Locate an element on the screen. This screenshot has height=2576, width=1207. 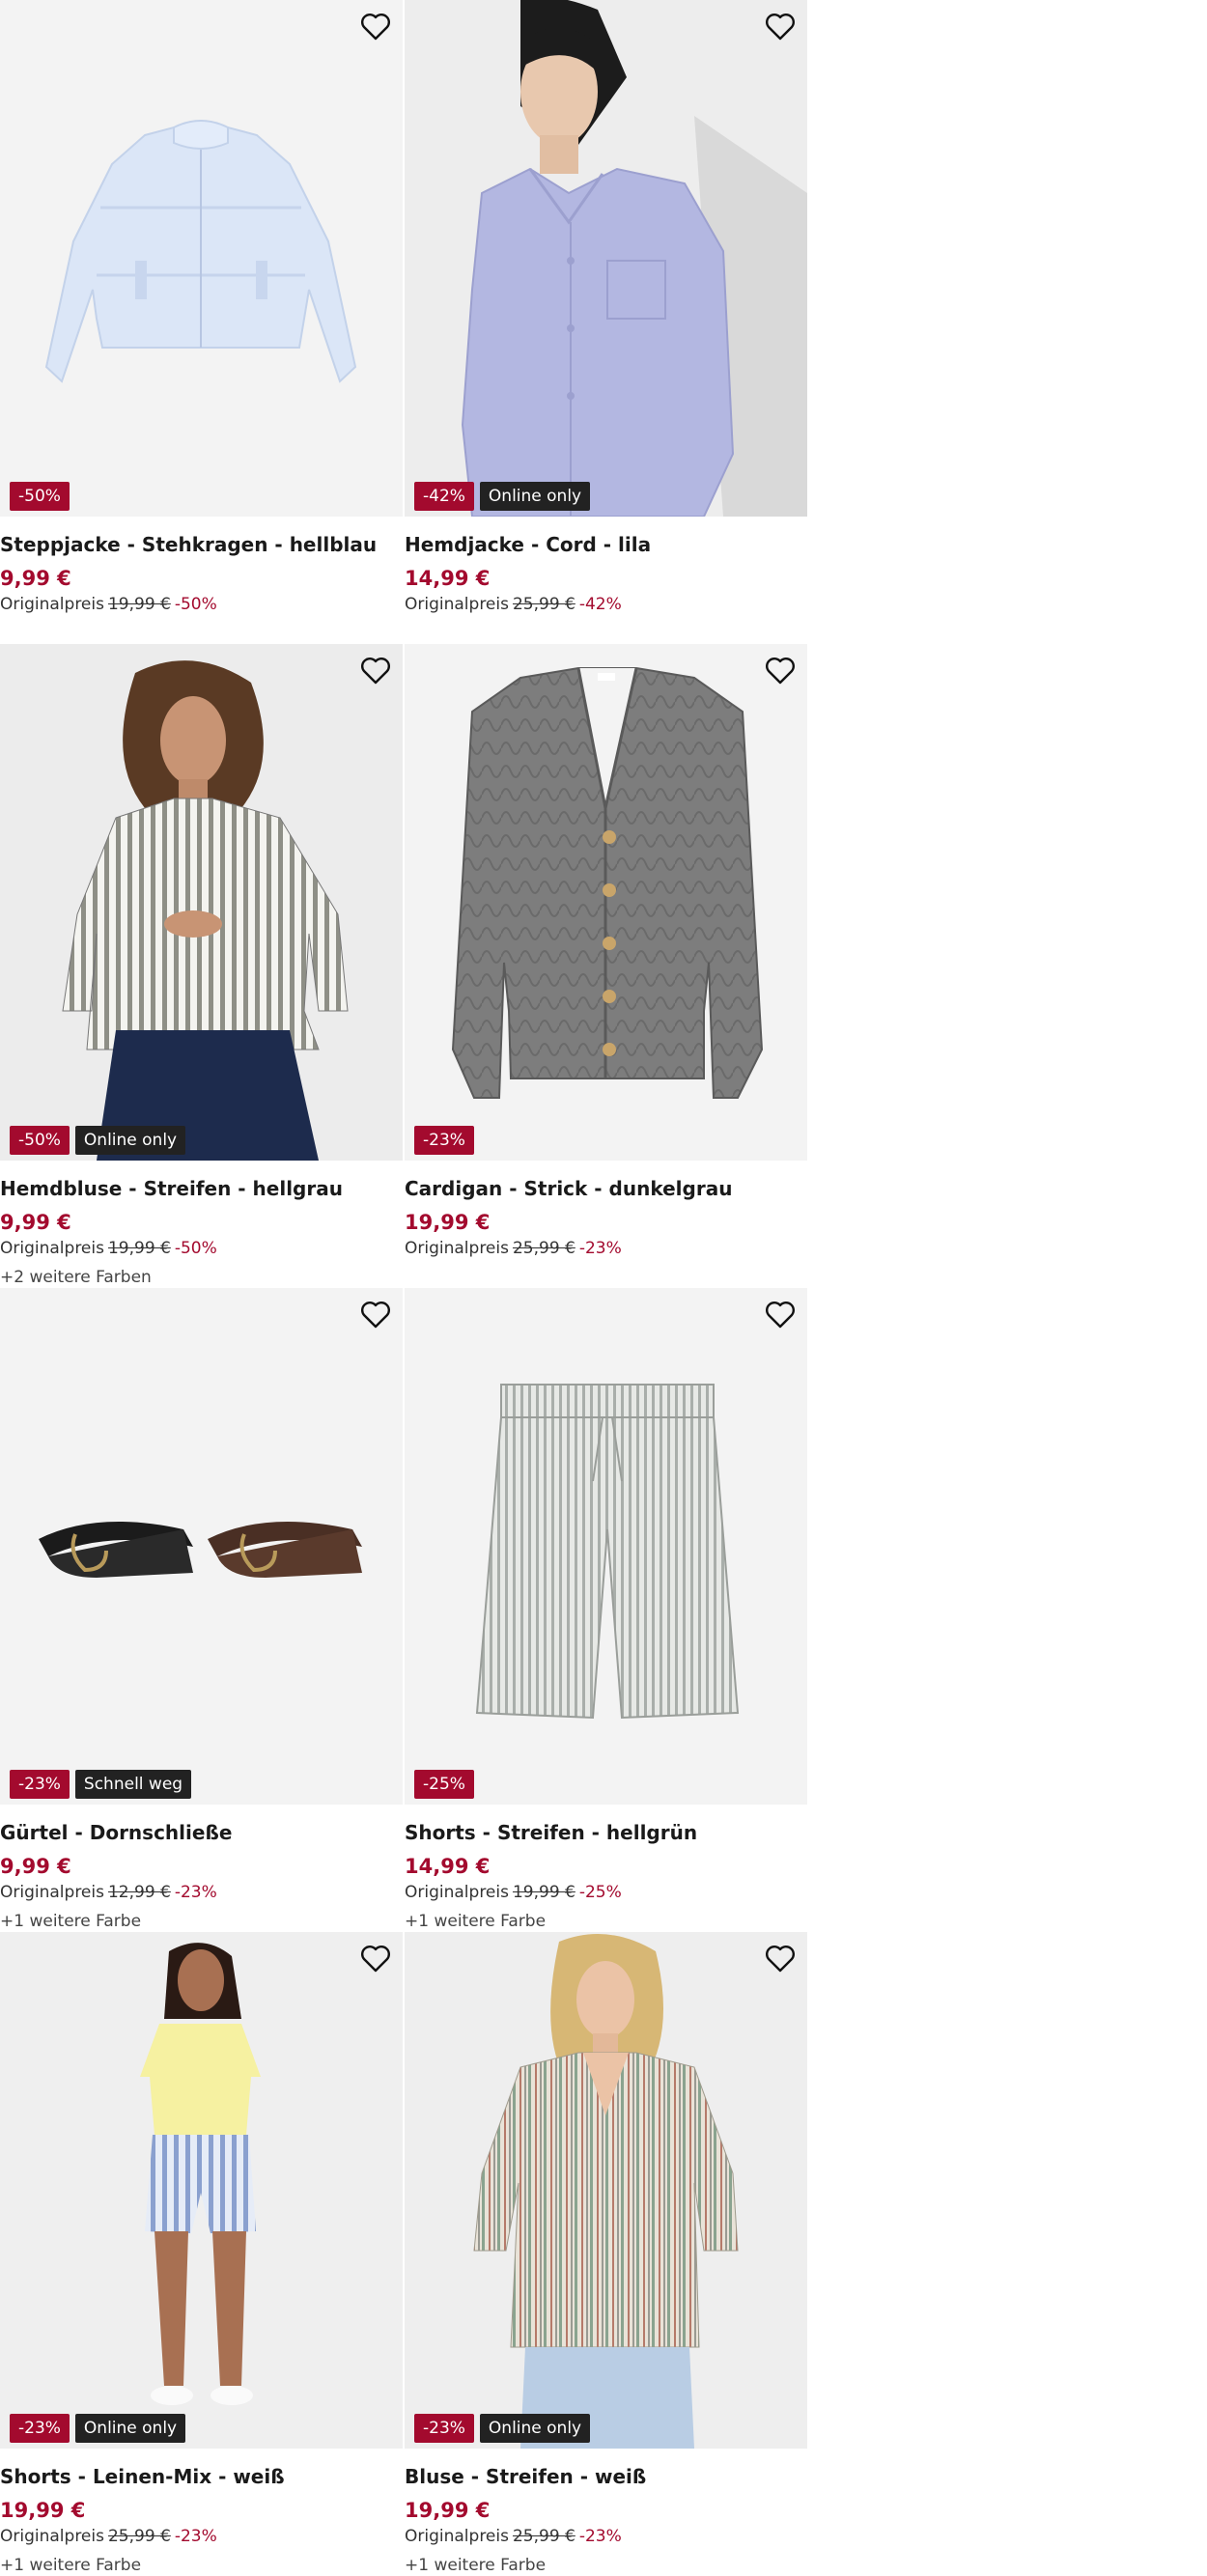
cardigan-image is located at coordinates (606, 903).